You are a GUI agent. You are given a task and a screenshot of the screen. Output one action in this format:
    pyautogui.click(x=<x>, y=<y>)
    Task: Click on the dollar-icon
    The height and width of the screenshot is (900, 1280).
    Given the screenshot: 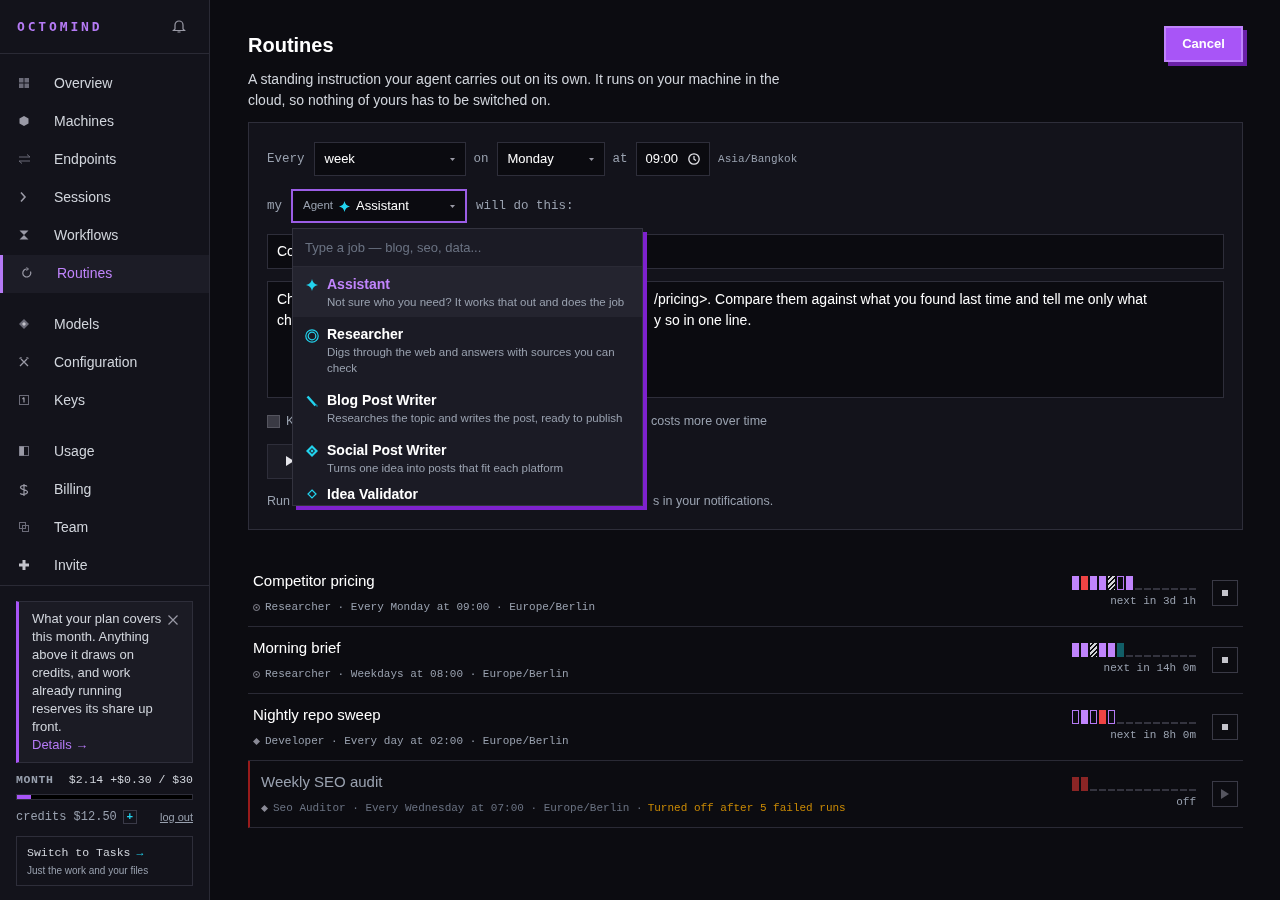 What is the action you would take?
    pyautogui.click(x=24, y=489)
    